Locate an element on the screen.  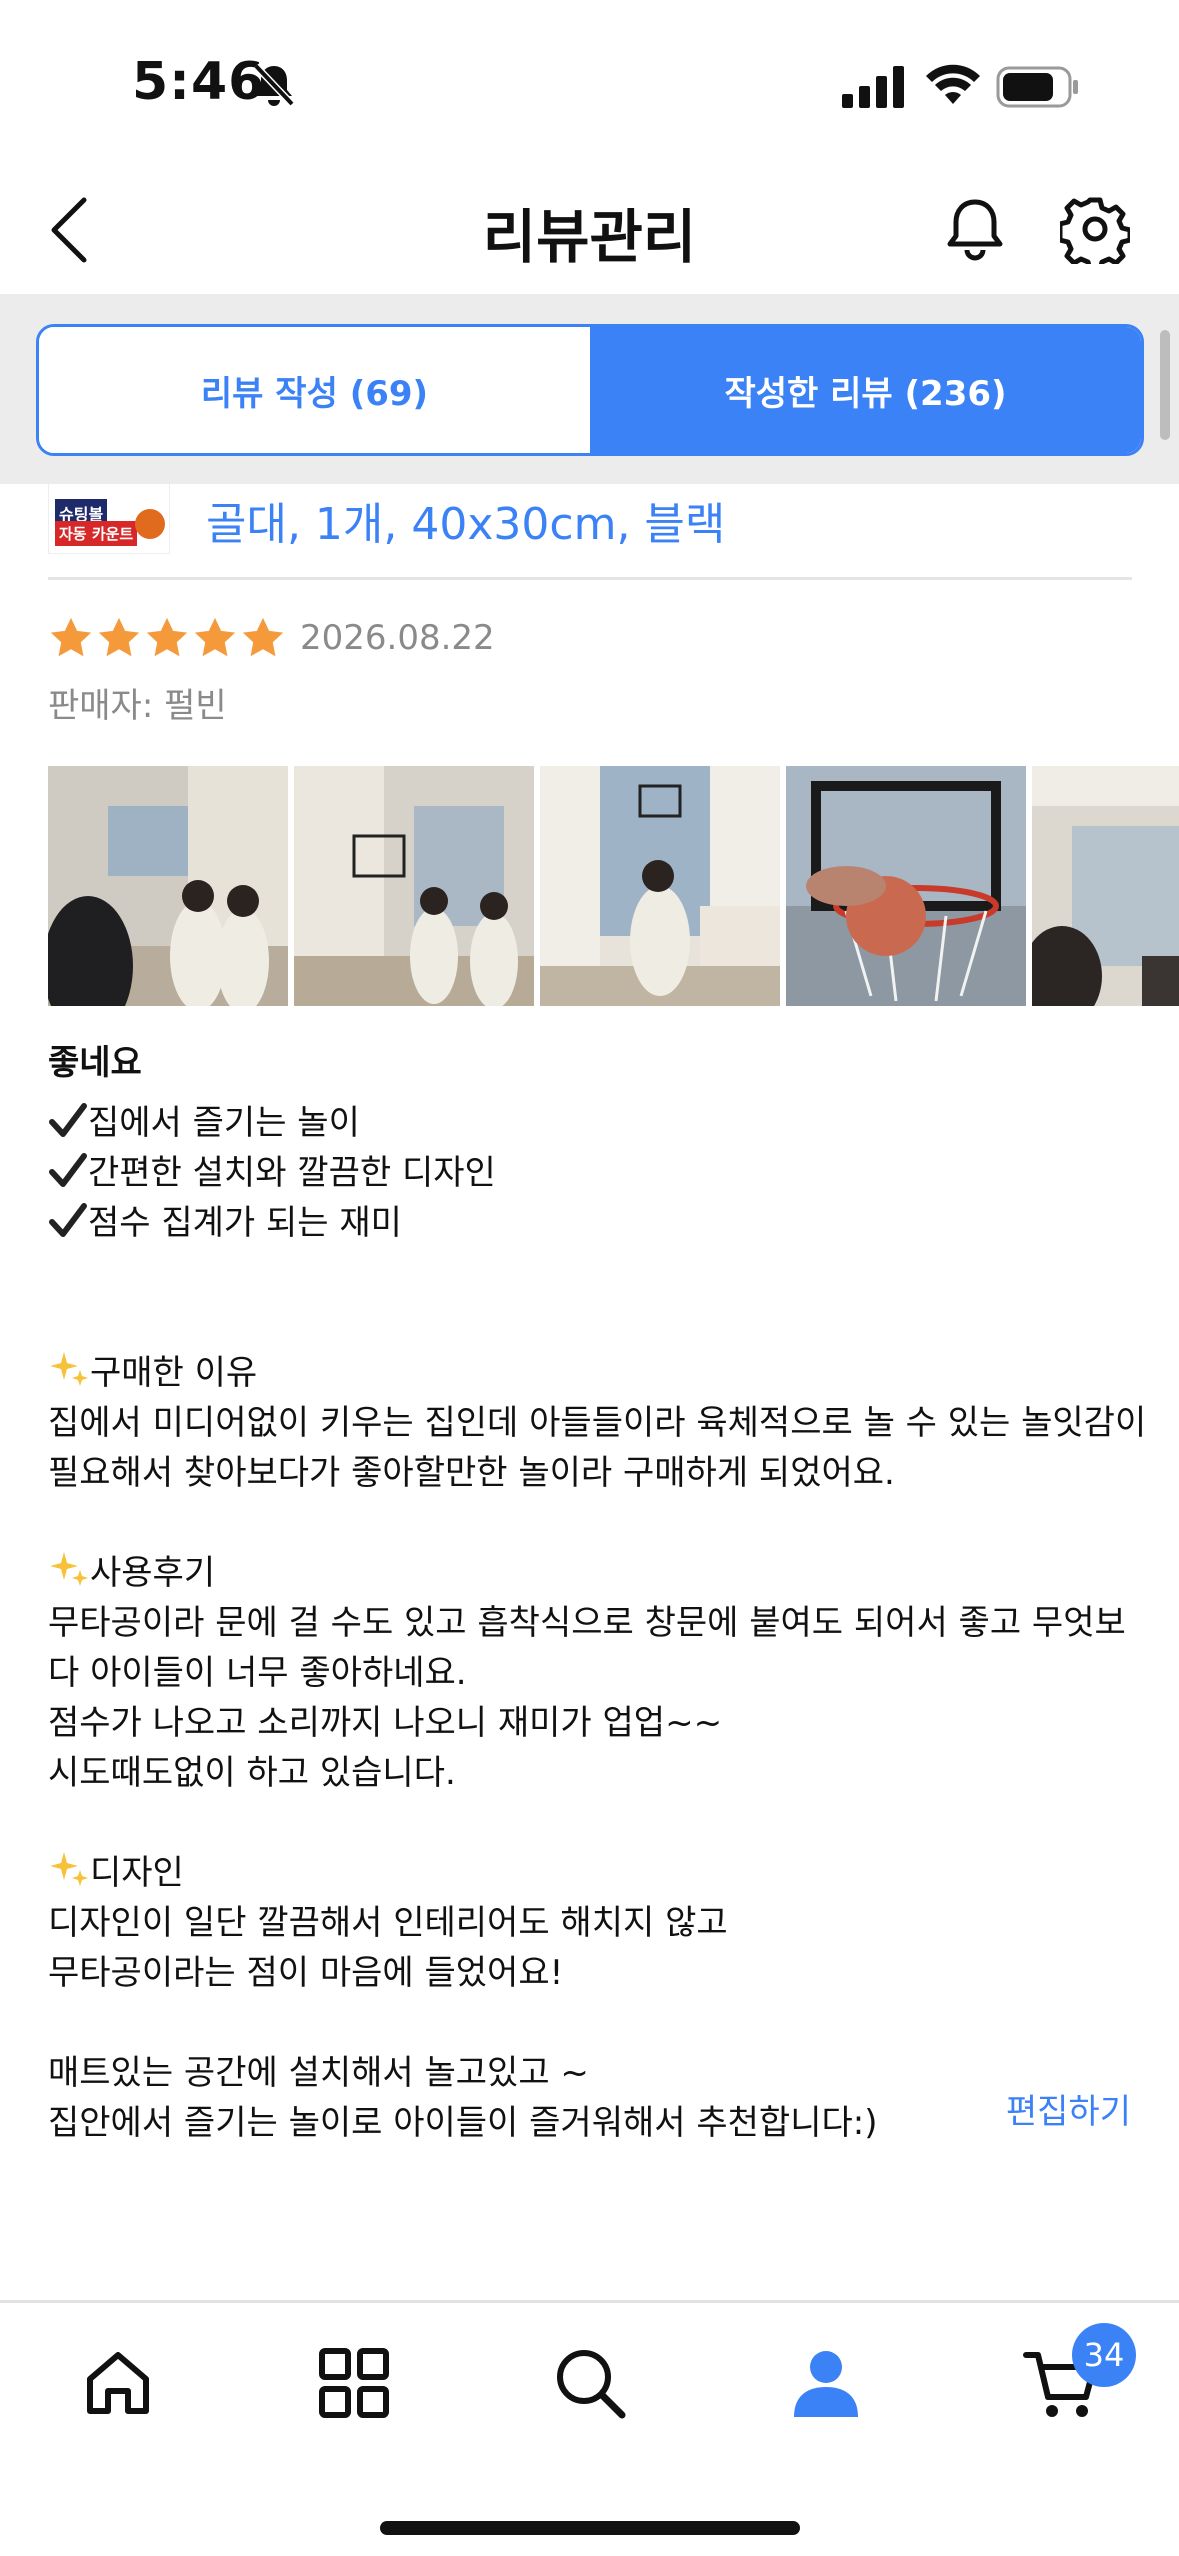
profile-icon is located at coordinates (826, 2383).